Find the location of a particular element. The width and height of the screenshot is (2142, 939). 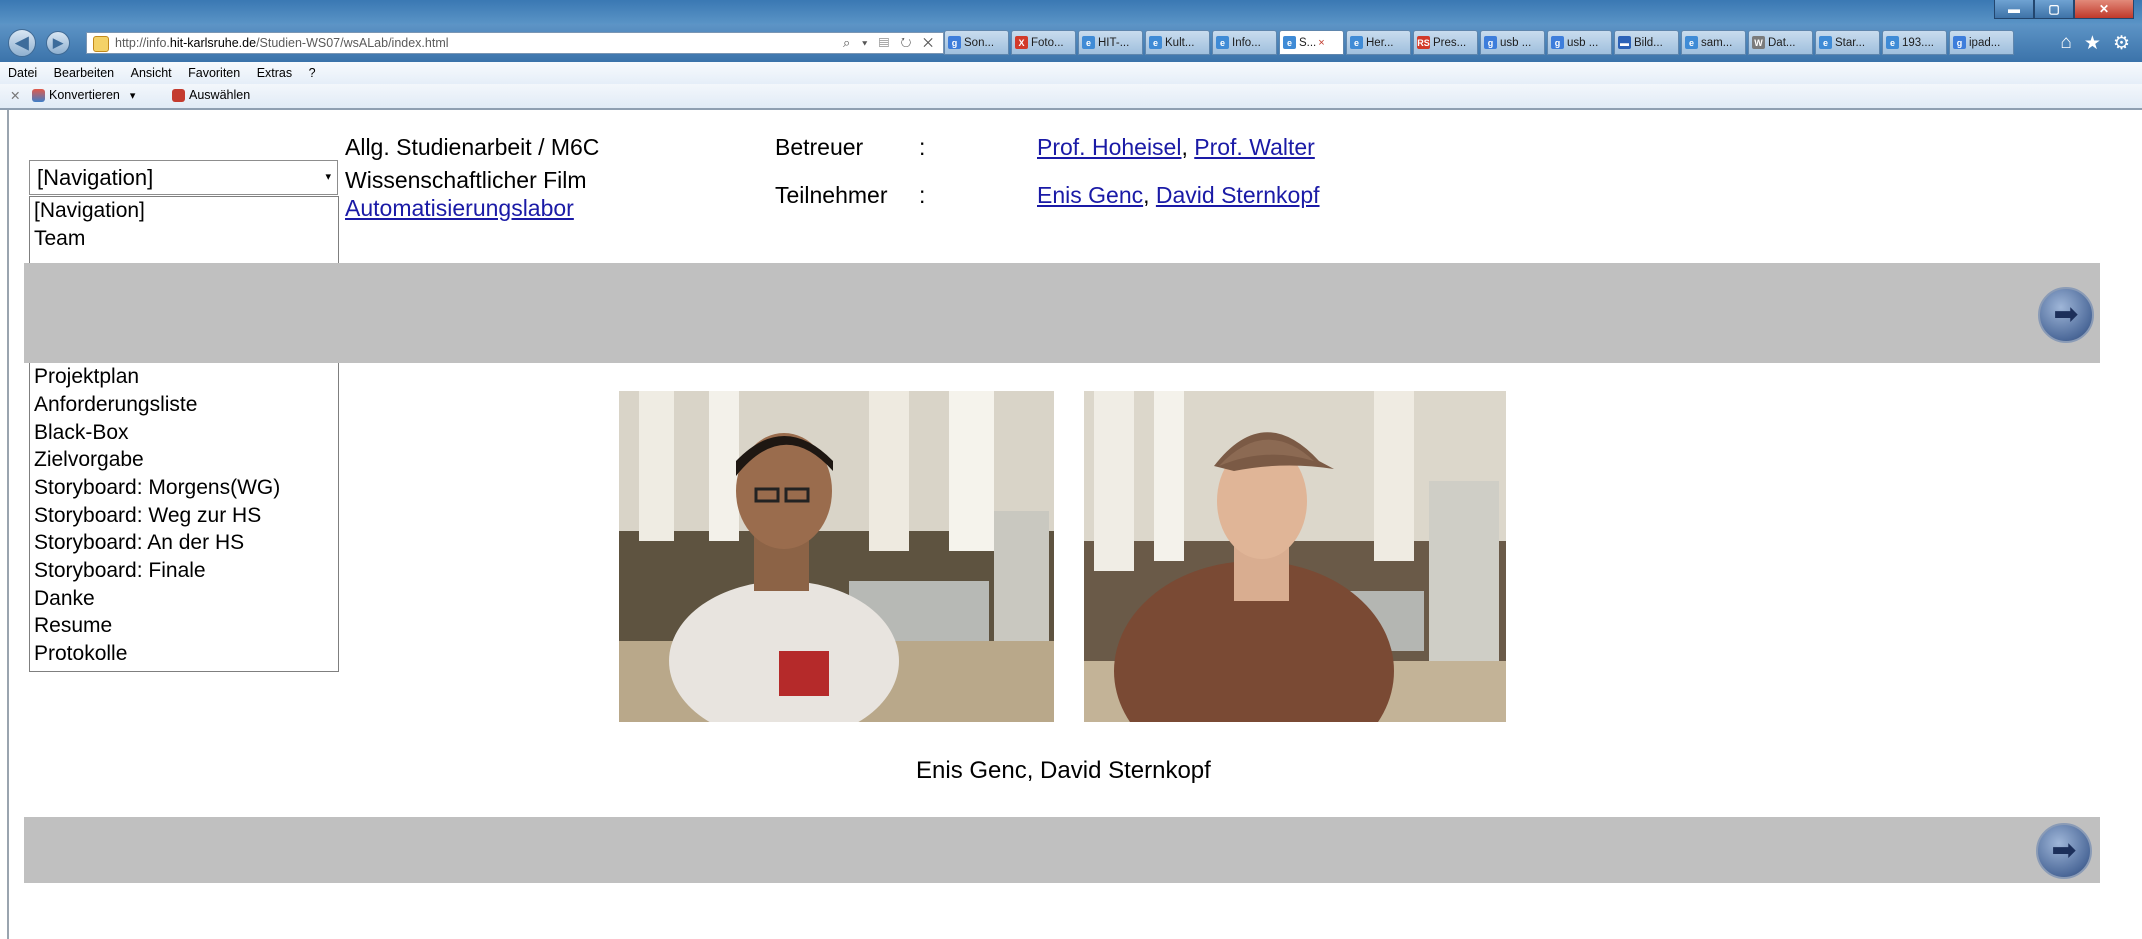

supervisor-link-walter: Prof. Walter is located at coordinates (1254, 147).